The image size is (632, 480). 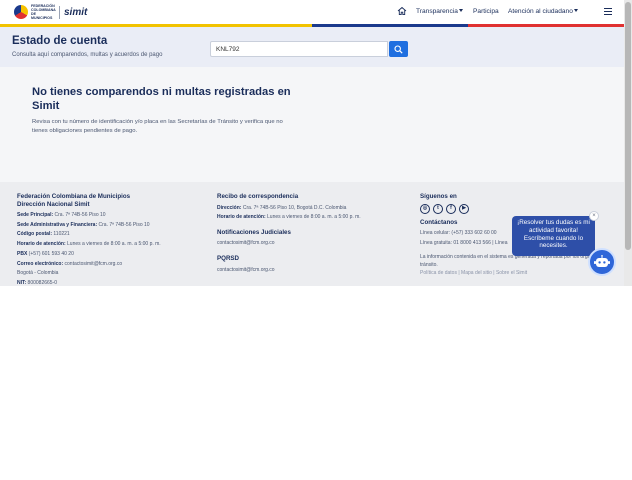 What do you see at coordinates (312, 244) in the screenshot?
I see `footer-notif-email: contactosimit@fcm.org.co` at bounding box center [312, 244].